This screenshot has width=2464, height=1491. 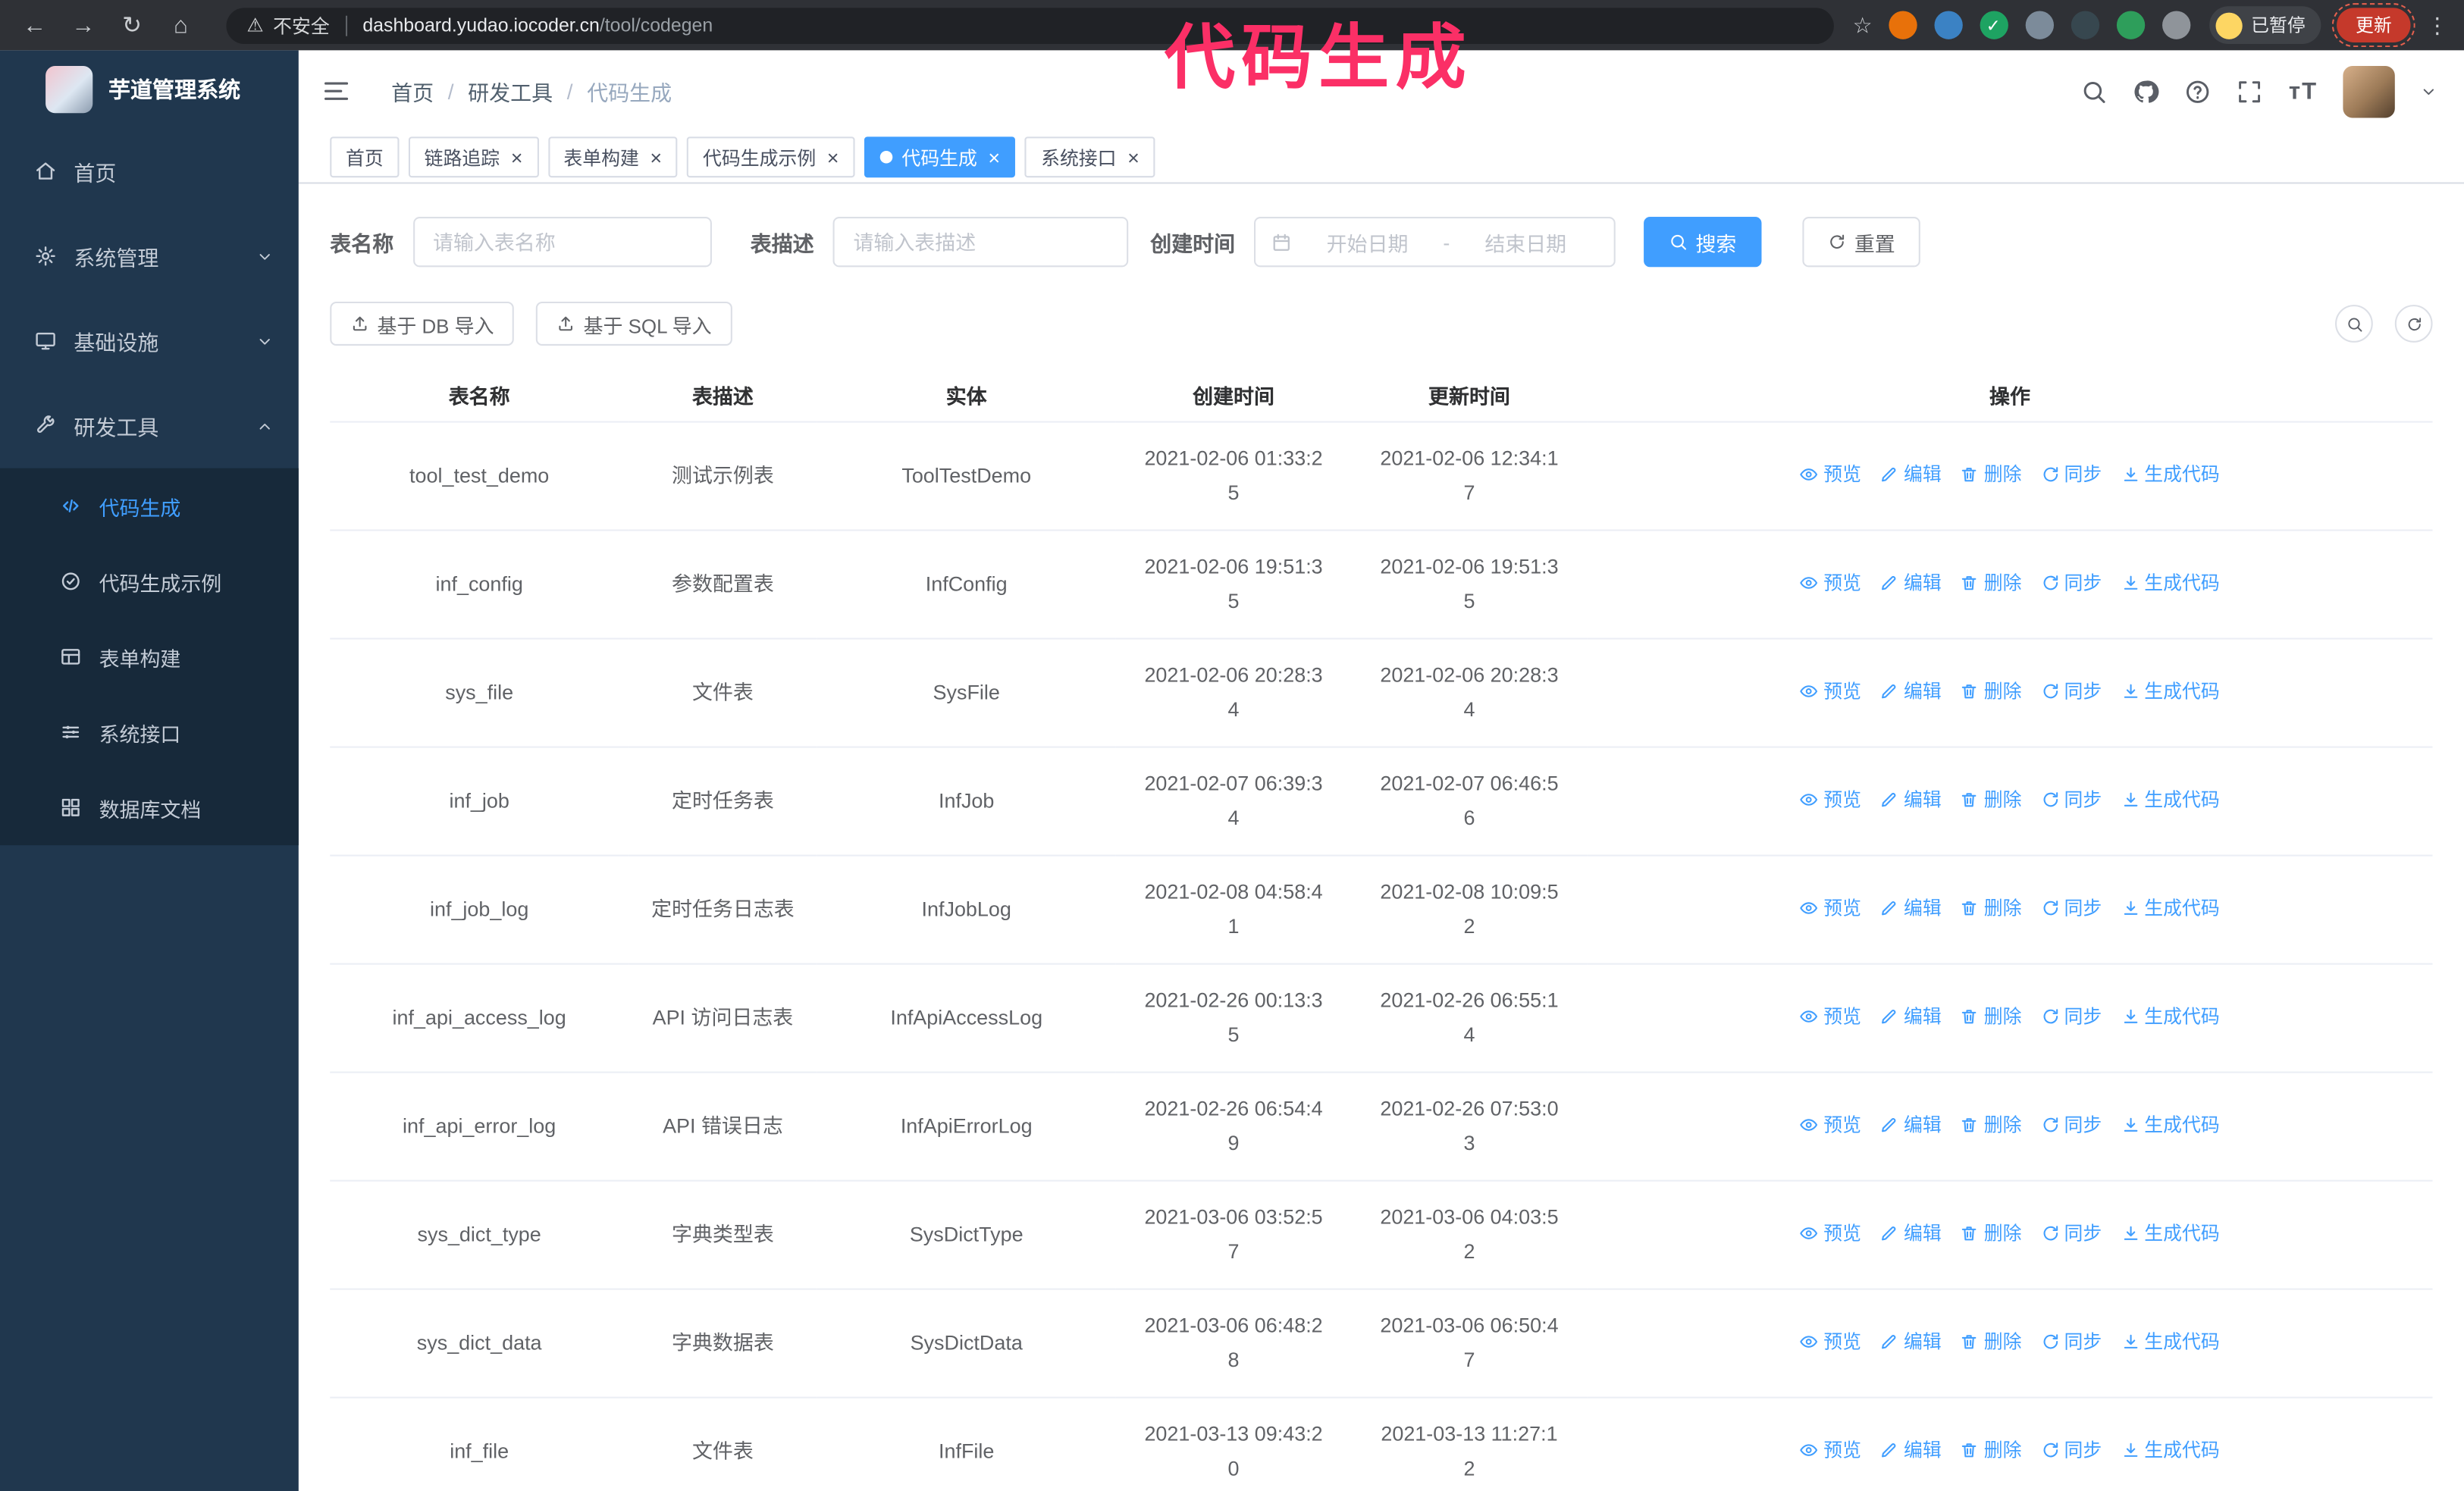 I want to click on extension-leaf, so click(x=2130, y=25).